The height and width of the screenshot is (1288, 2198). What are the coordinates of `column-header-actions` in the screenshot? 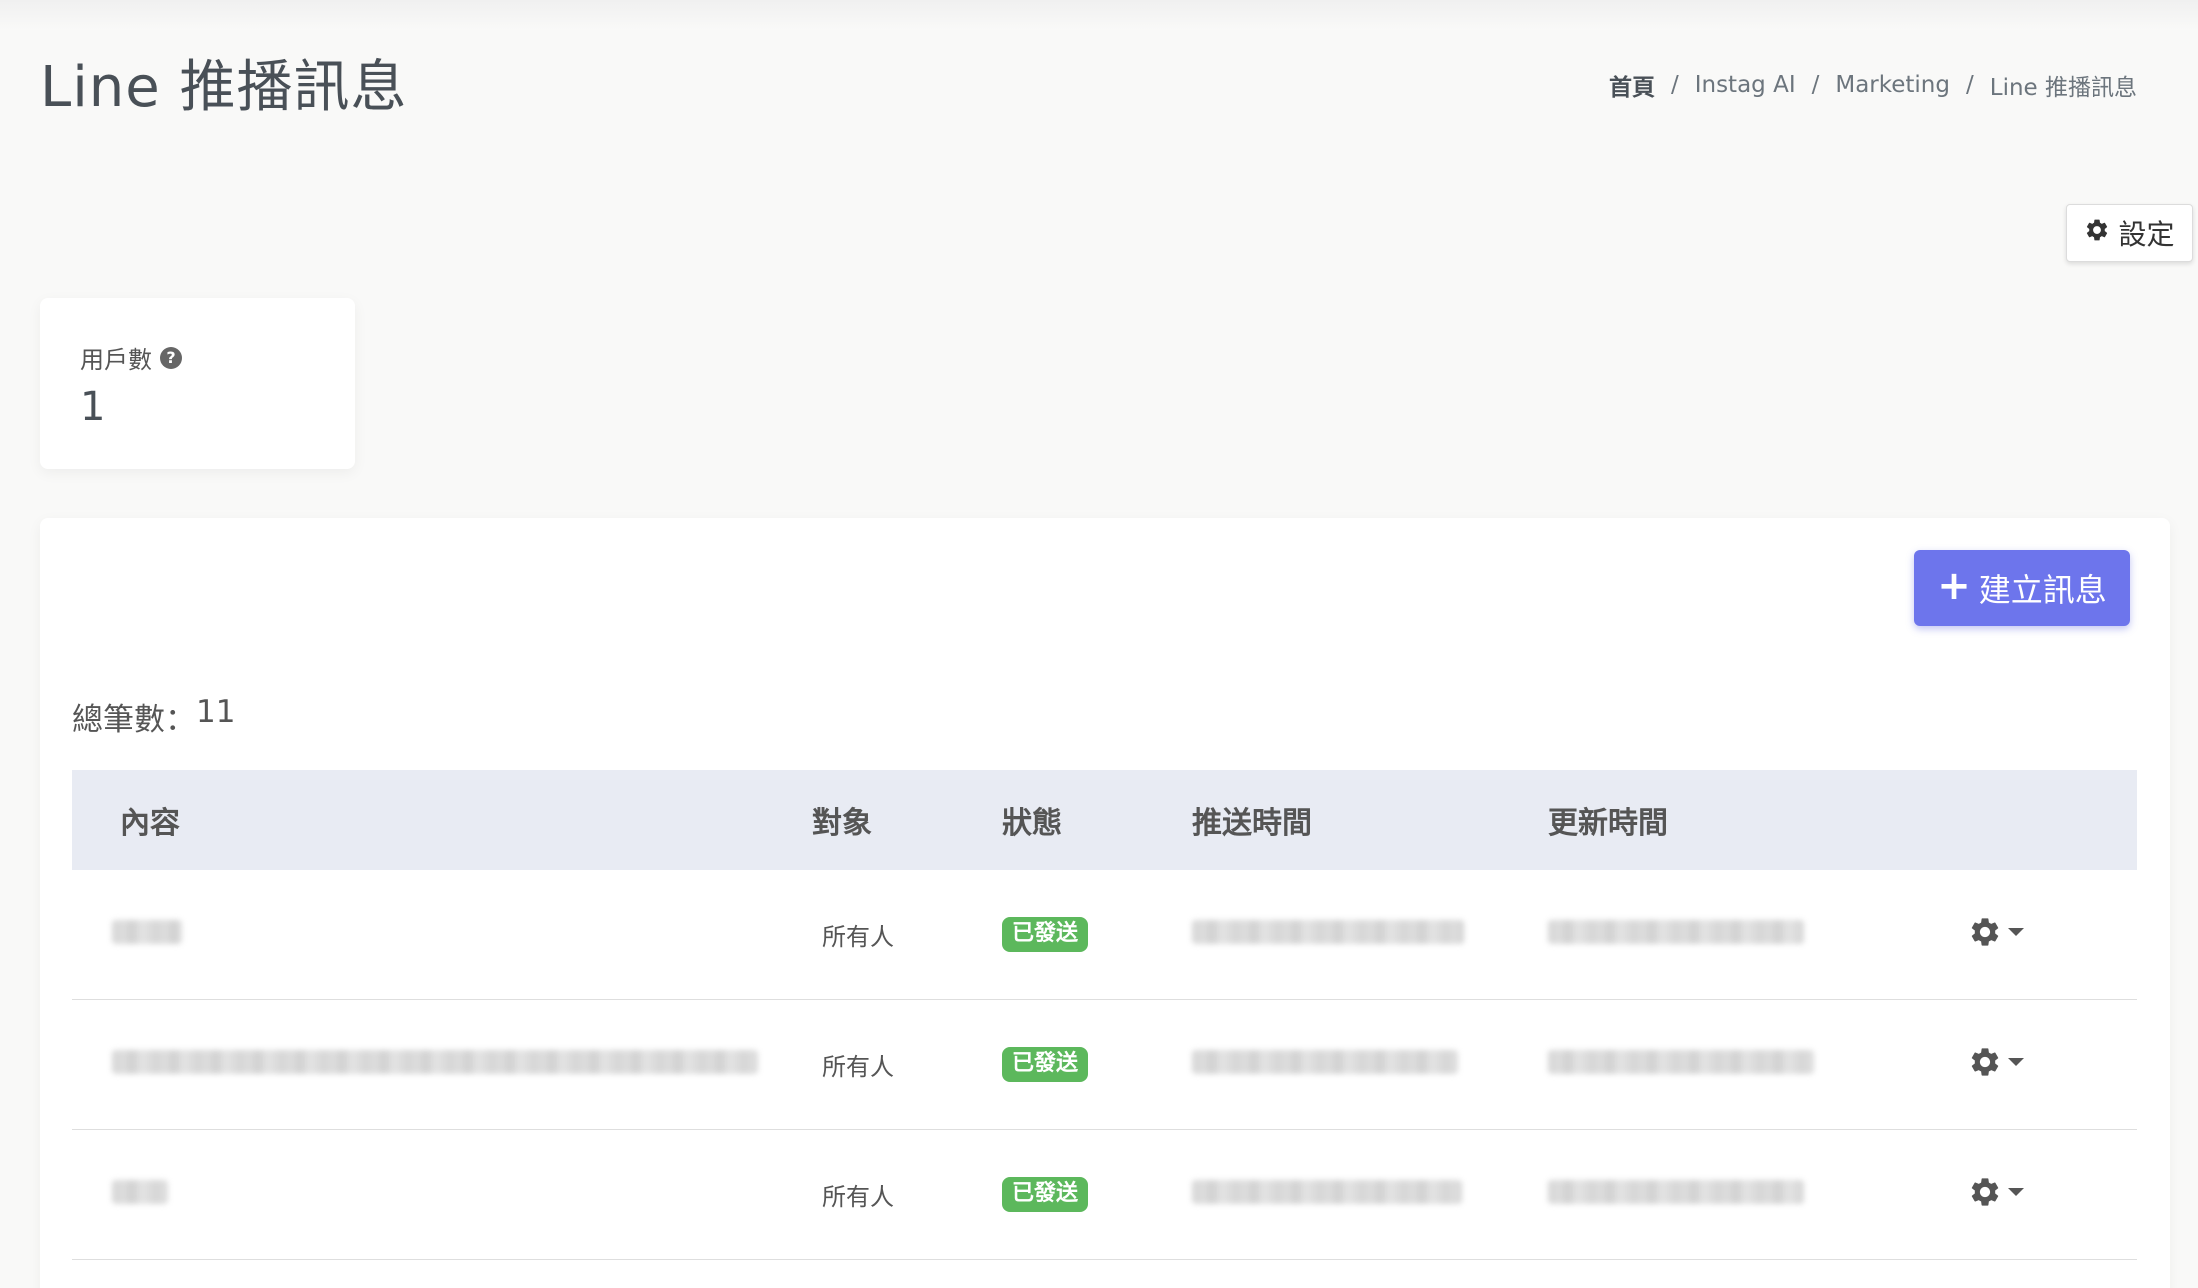 It's located at (2037, 820).